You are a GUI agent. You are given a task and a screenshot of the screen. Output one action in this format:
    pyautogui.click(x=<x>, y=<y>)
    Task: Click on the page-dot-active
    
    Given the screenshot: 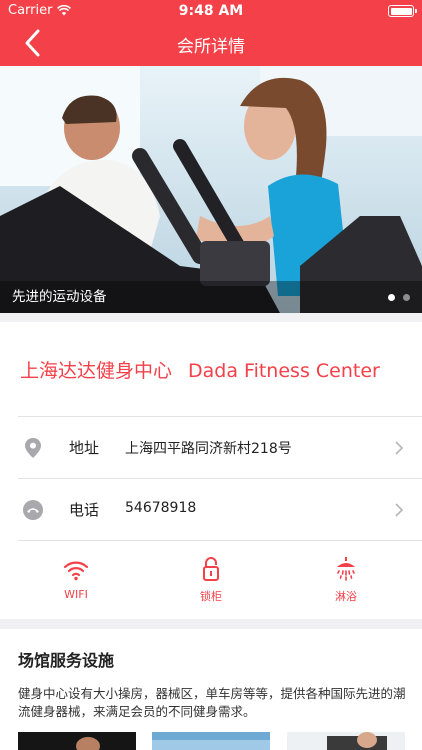 What is the action you would take?
    pyautogui.click(x=391, y=297)
    